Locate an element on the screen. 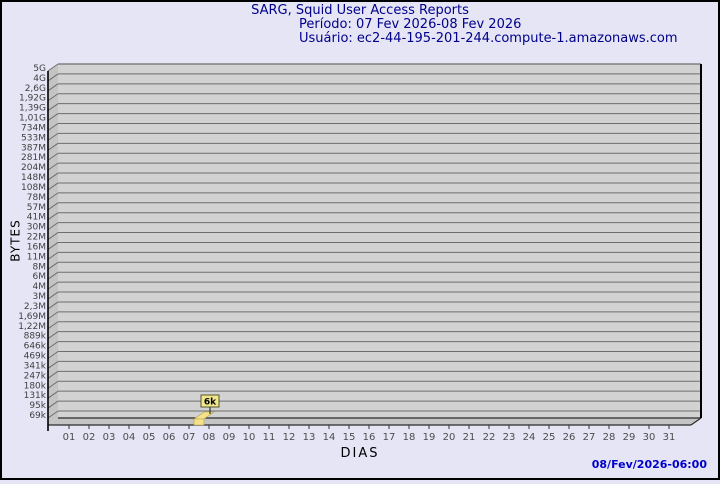 This screenshot has height=484, width=720. x-tick-label: 27 is located at coordinates (589, 437).